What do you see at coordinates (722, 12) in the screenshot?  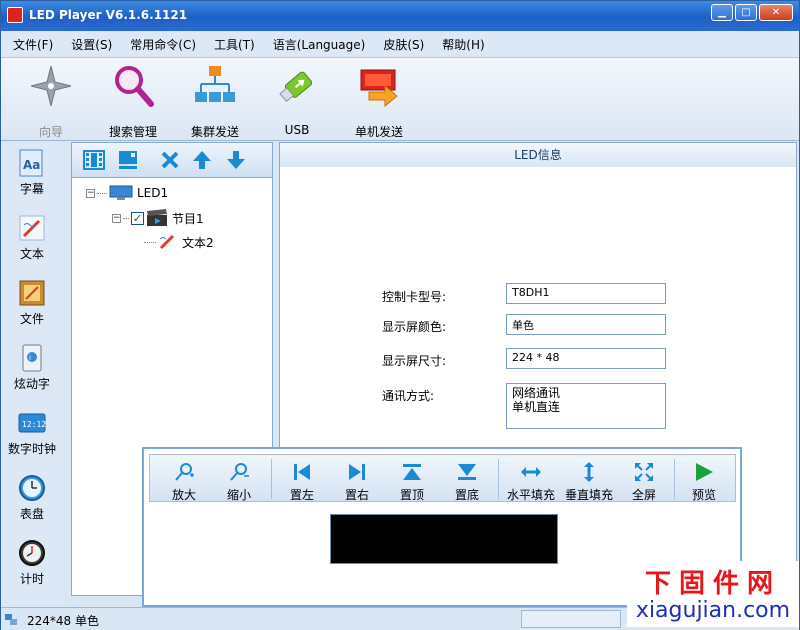 I see `minimize-button: ▁` at bounding box center [722, 12].